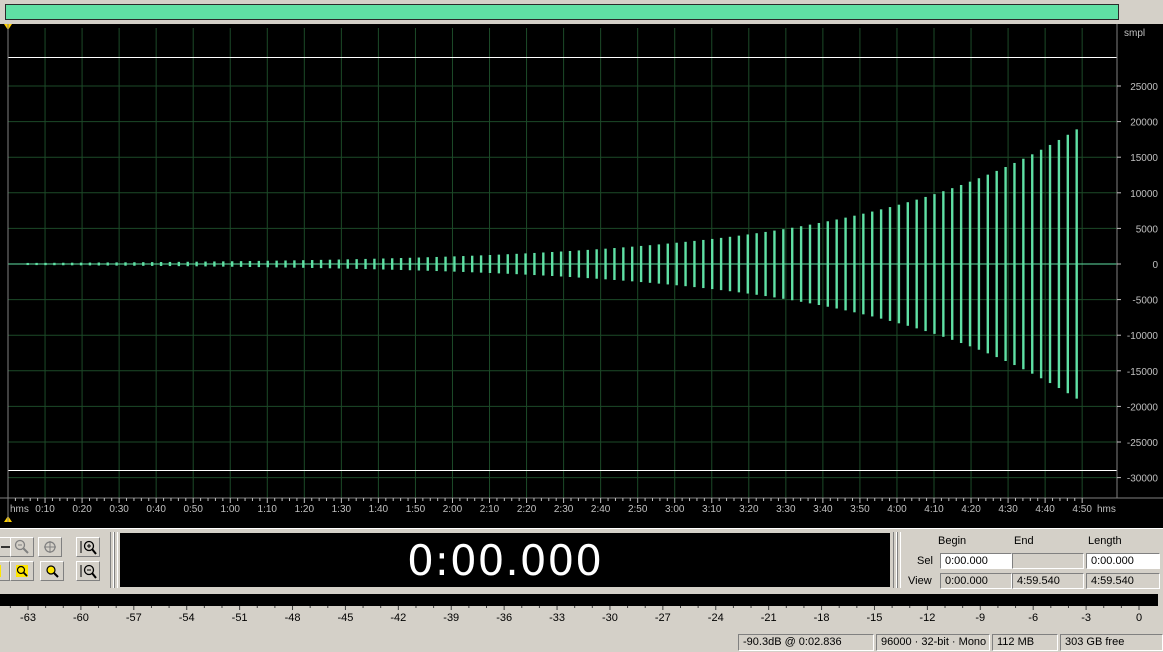  What do you see at coordinates (305, 509) in the screenshot?
I see `x-tick-label: 1:20` at bounding box center [305, 509].